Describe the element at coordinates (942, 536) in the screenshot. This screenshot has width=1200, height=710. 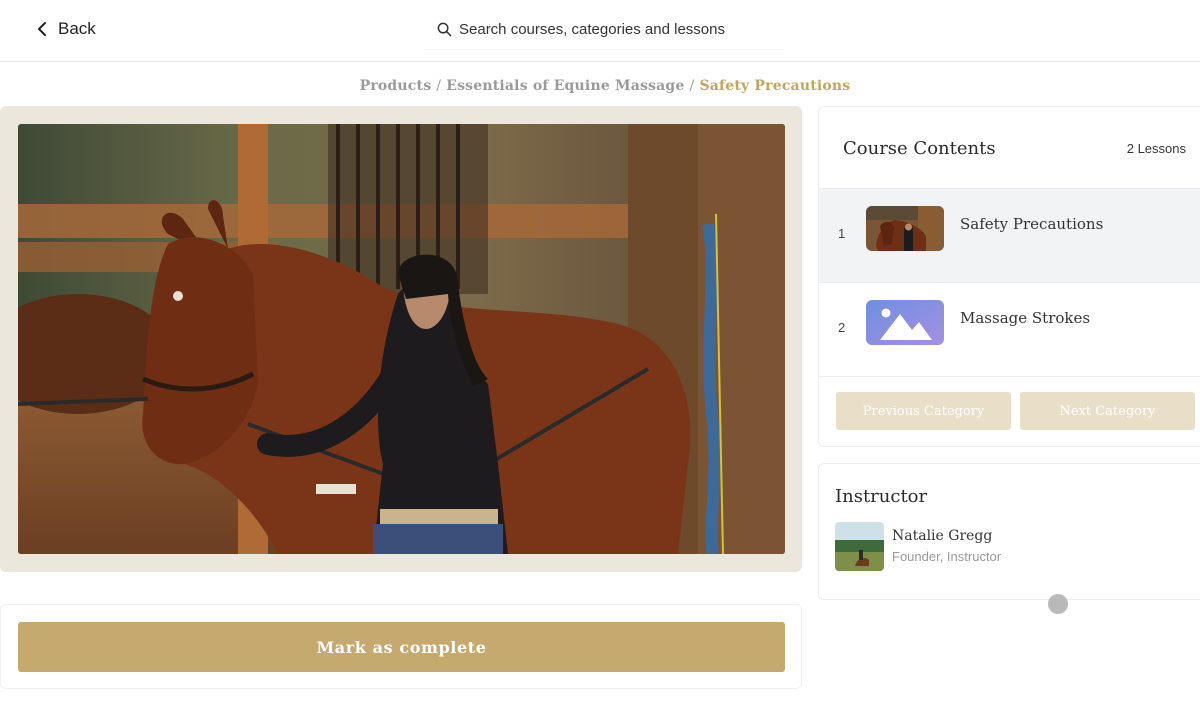
I see `instructor-name: Natalie Gregg` at that location.